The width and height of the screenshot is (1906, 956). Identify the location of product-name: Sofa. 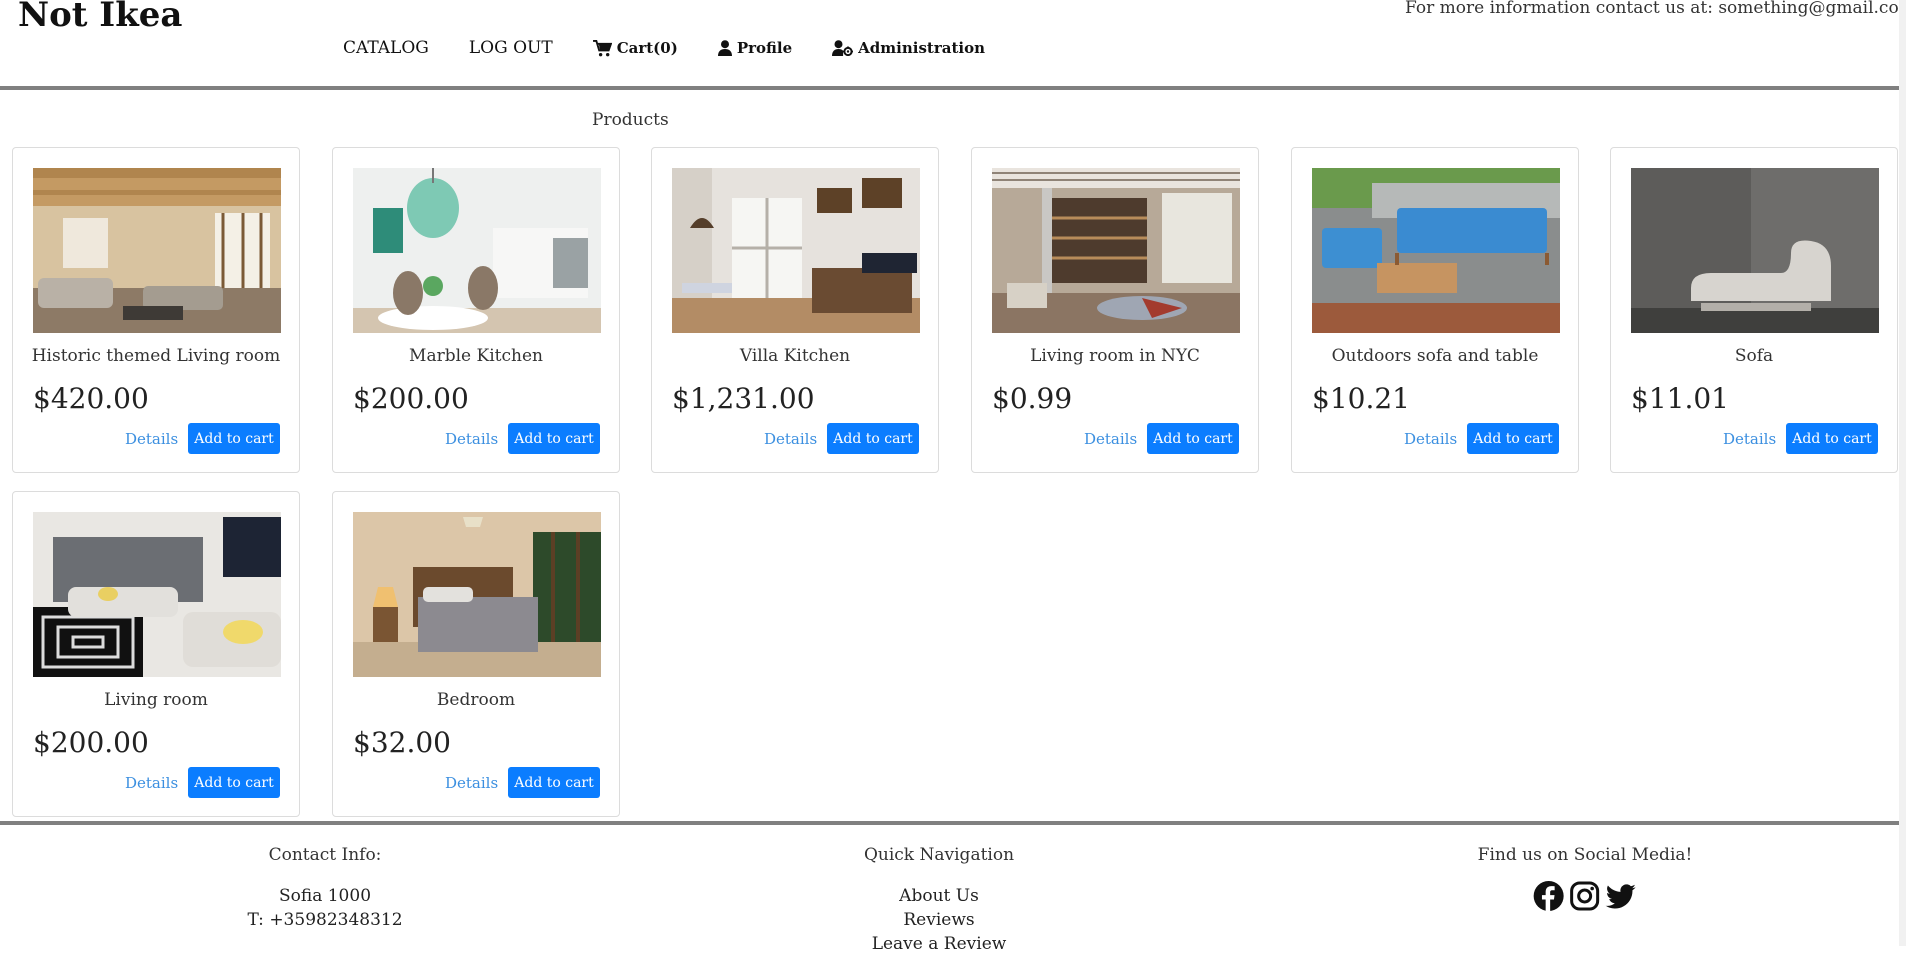
(1754, 356).